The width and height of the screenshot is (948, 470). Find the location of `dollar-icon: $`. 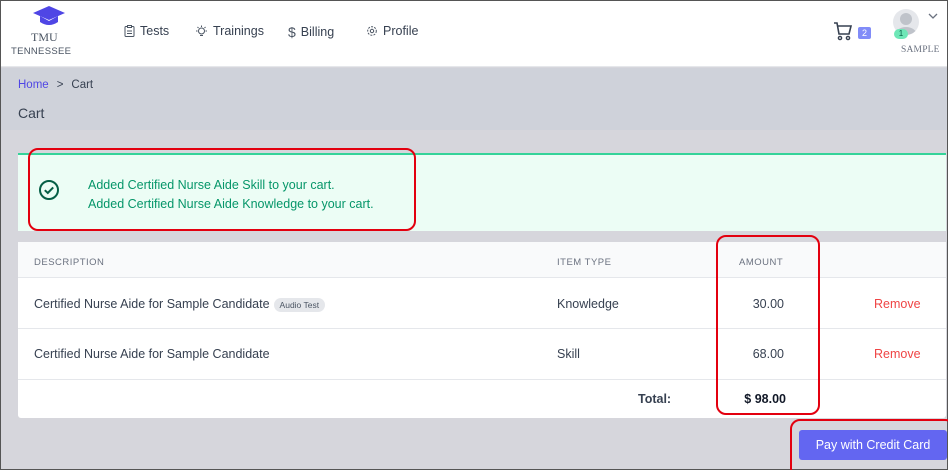

dollar-icon: $ is located at coordinates (292, 32).